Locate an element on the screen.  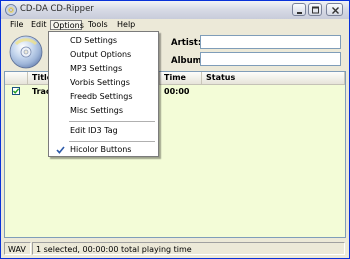
menu-item-cd-settings: CD Settings is located at coordinates (103, 41).